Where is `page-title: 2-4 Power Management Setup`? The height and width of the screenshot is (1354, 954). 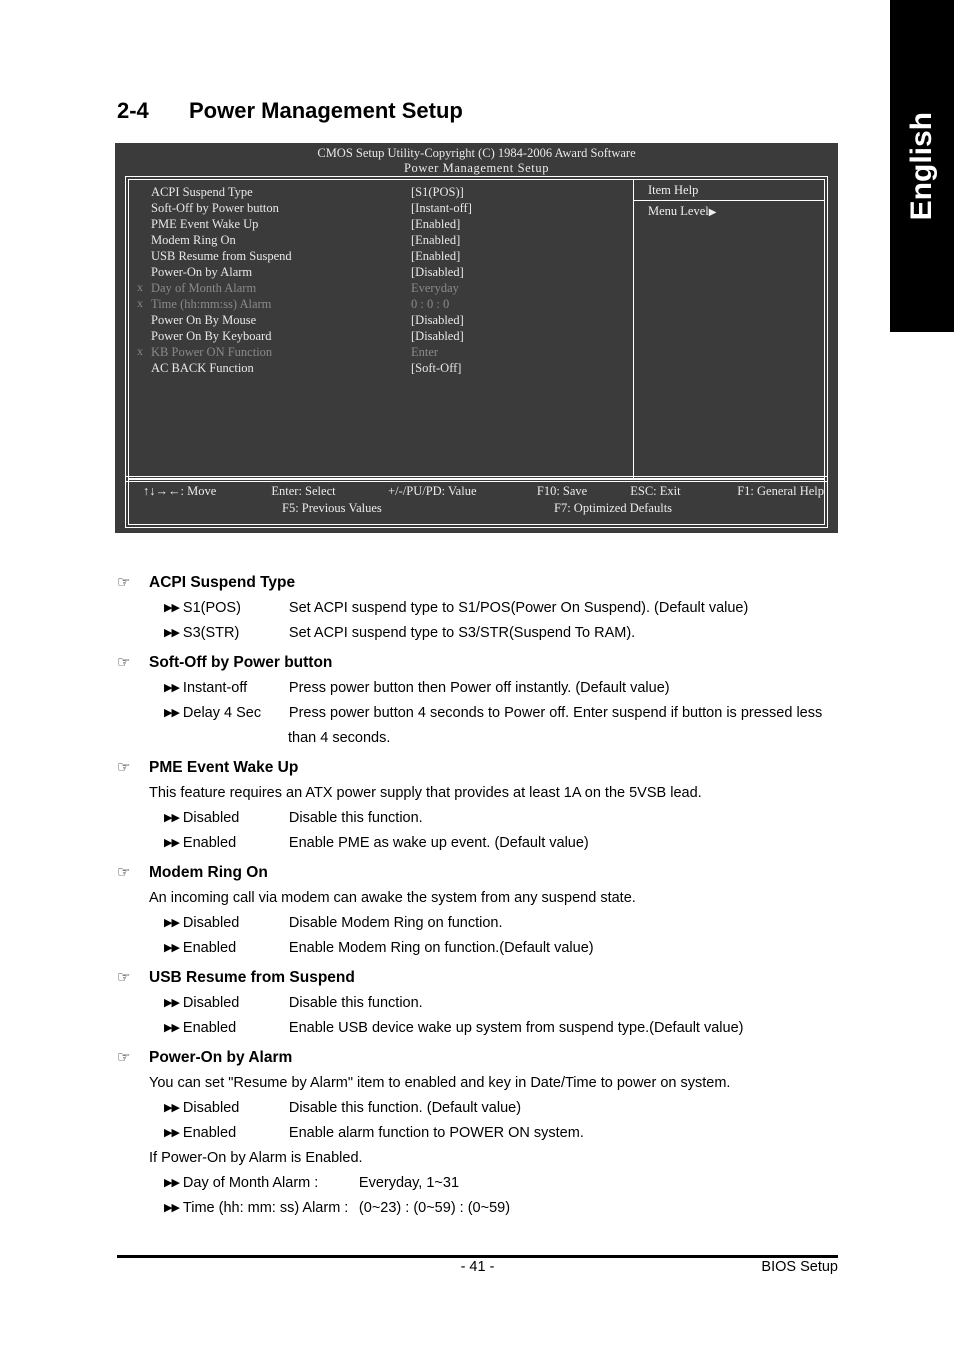 page-title: 2-4 Power Management Setup is located at coordinates (290, 111).